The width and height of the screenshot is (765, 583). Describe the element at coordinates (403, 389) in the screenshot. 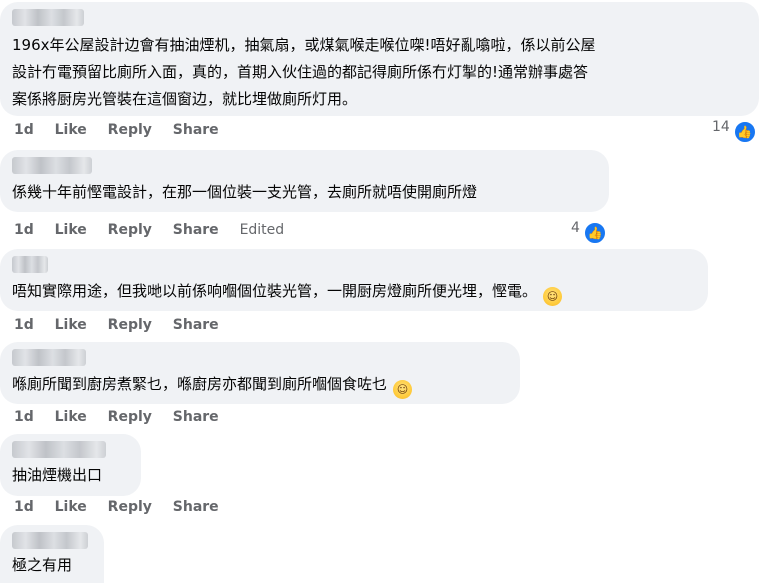

I see `tongue-out-emoji-icon: ☺` at that location.